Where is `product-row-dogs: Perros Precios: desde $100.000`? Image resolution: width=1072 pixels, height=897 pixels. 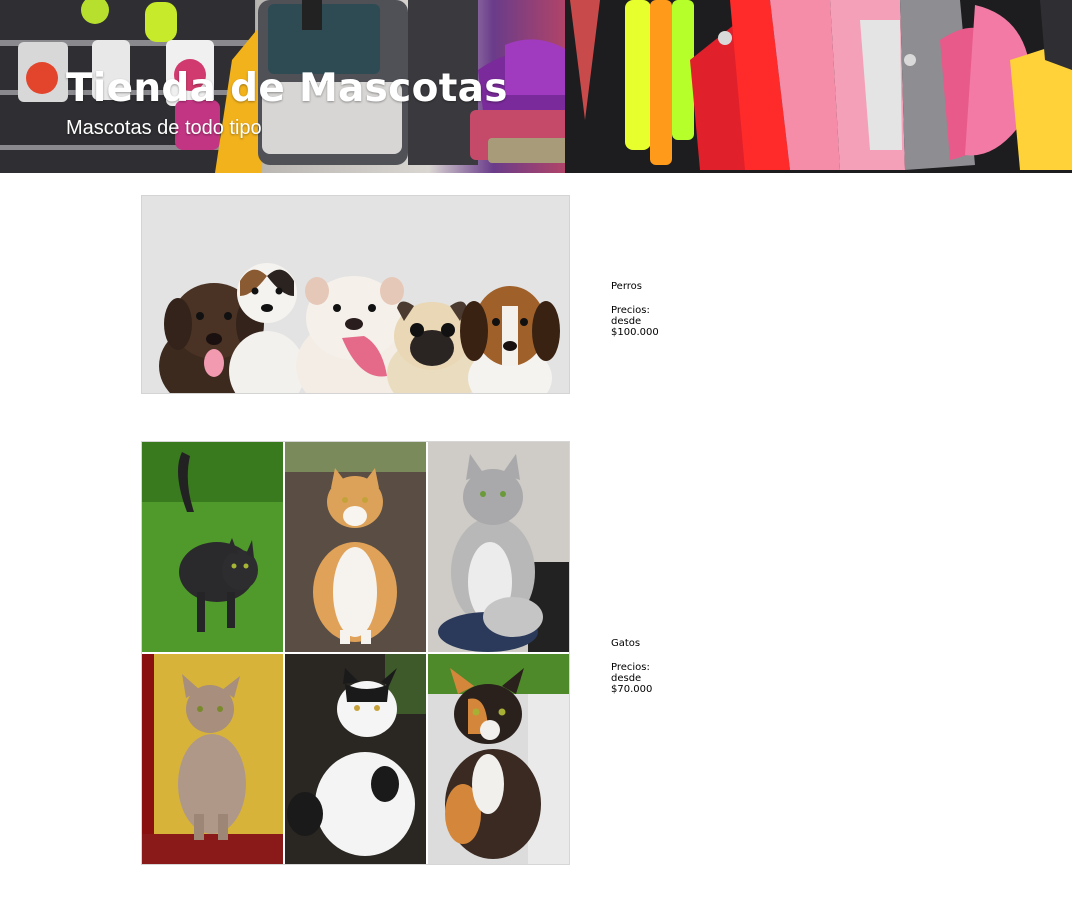
product-row-dogs: Perros Precios: desde $100.000 is located at coordinates (400, 295).